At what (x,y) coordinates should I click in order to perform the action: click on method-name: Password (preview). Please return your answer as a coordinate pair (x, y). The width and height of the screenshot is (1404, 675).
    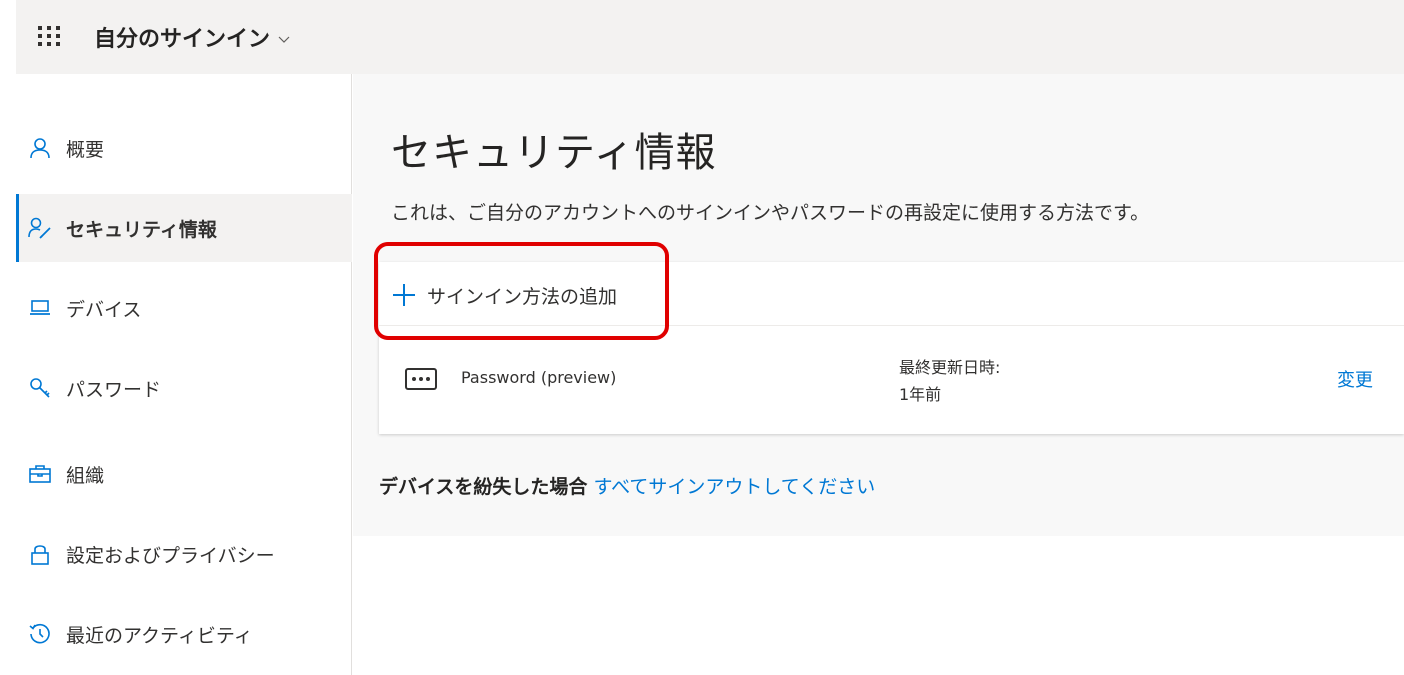
    Looking at the image, I should click on (539, 377).